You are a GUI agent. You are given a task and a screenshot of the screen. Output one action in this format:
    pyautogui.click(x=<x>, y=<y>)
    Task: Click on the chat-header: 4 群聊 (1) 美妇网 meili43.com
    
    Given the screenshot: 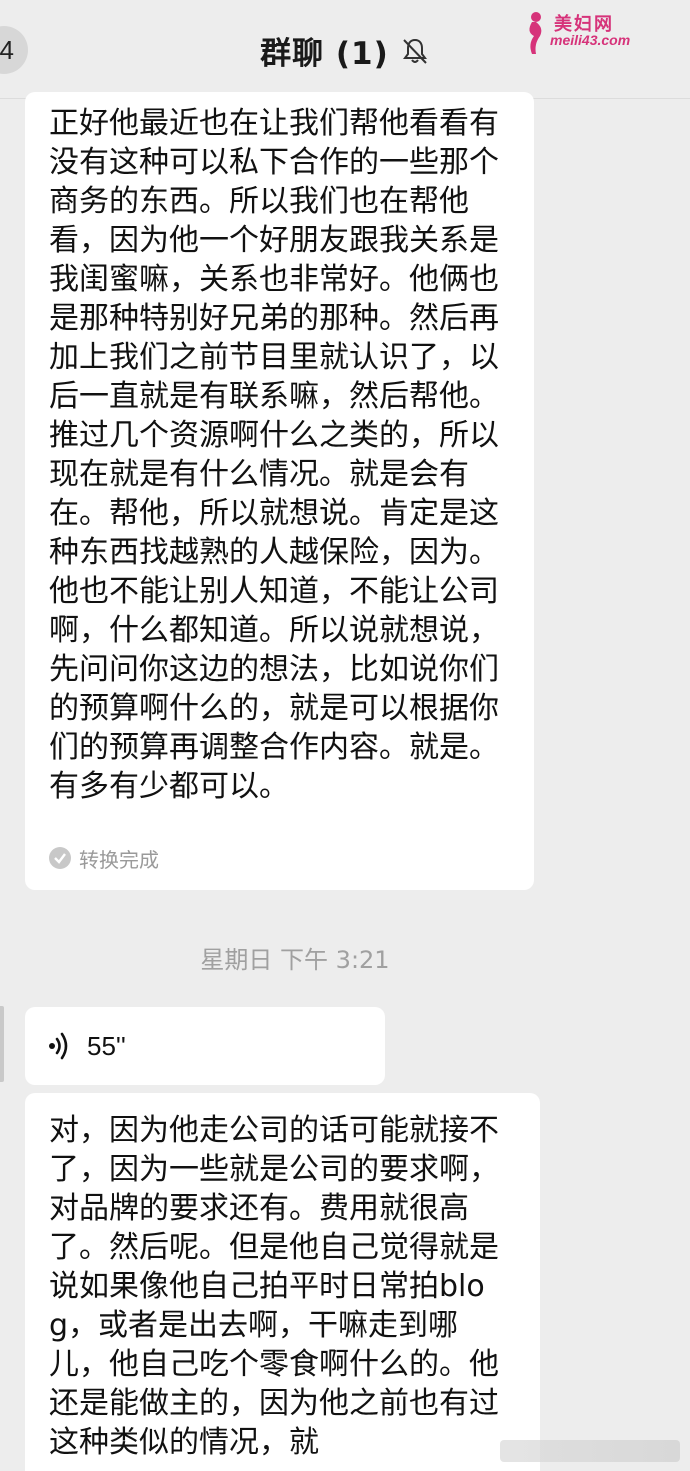 What is the action you would take?
    pyautogui.click(x=345, y=49)
    